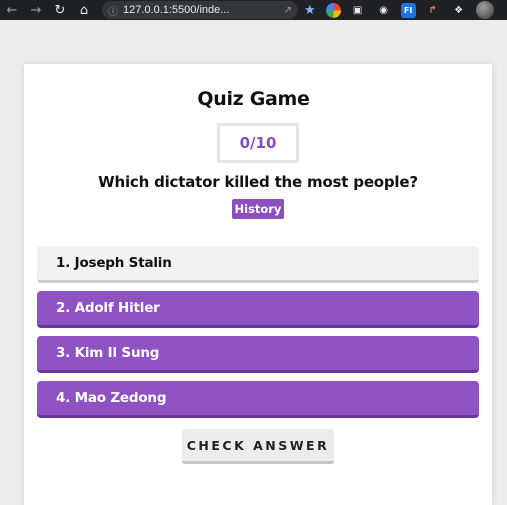 This screenshot has height=505, width=507. What do you see at coordinates (258, 209) in the screenshot?
I see `category-badge: History` at bounding box center [258, 209].